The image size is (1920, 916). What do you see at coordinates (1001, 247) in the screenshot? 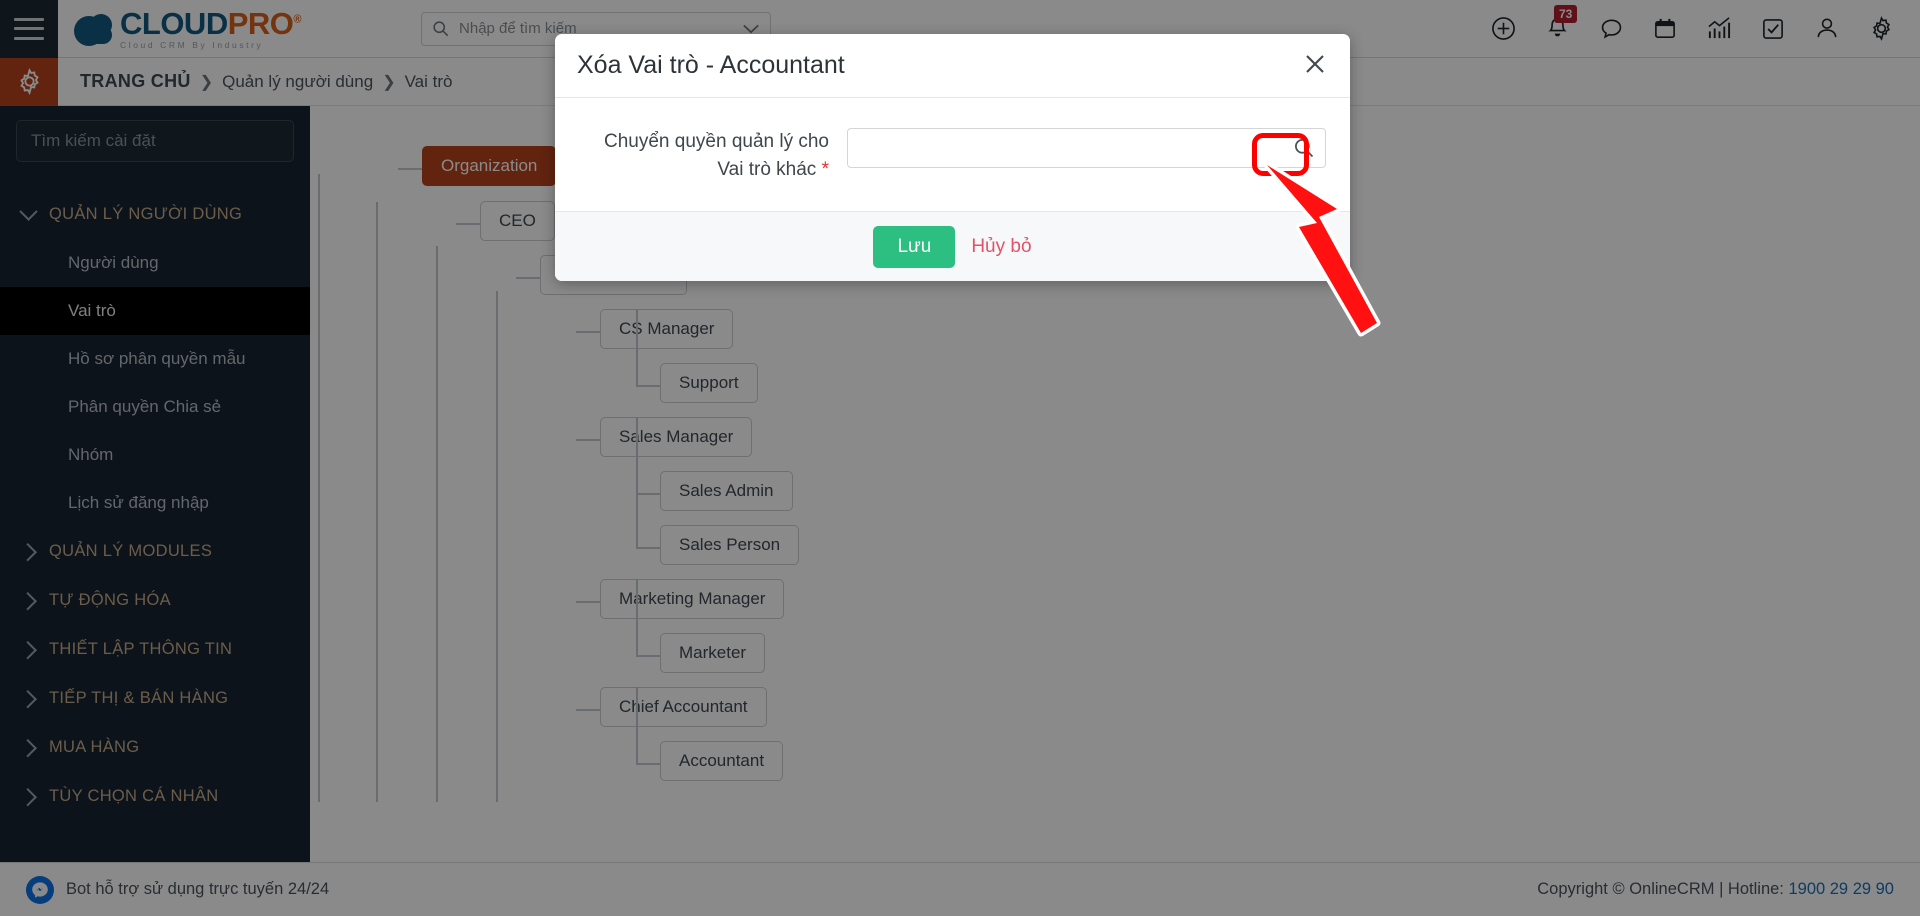
I see `cancel-button: Hủy bỏ` at bounding box center [1001, 247].